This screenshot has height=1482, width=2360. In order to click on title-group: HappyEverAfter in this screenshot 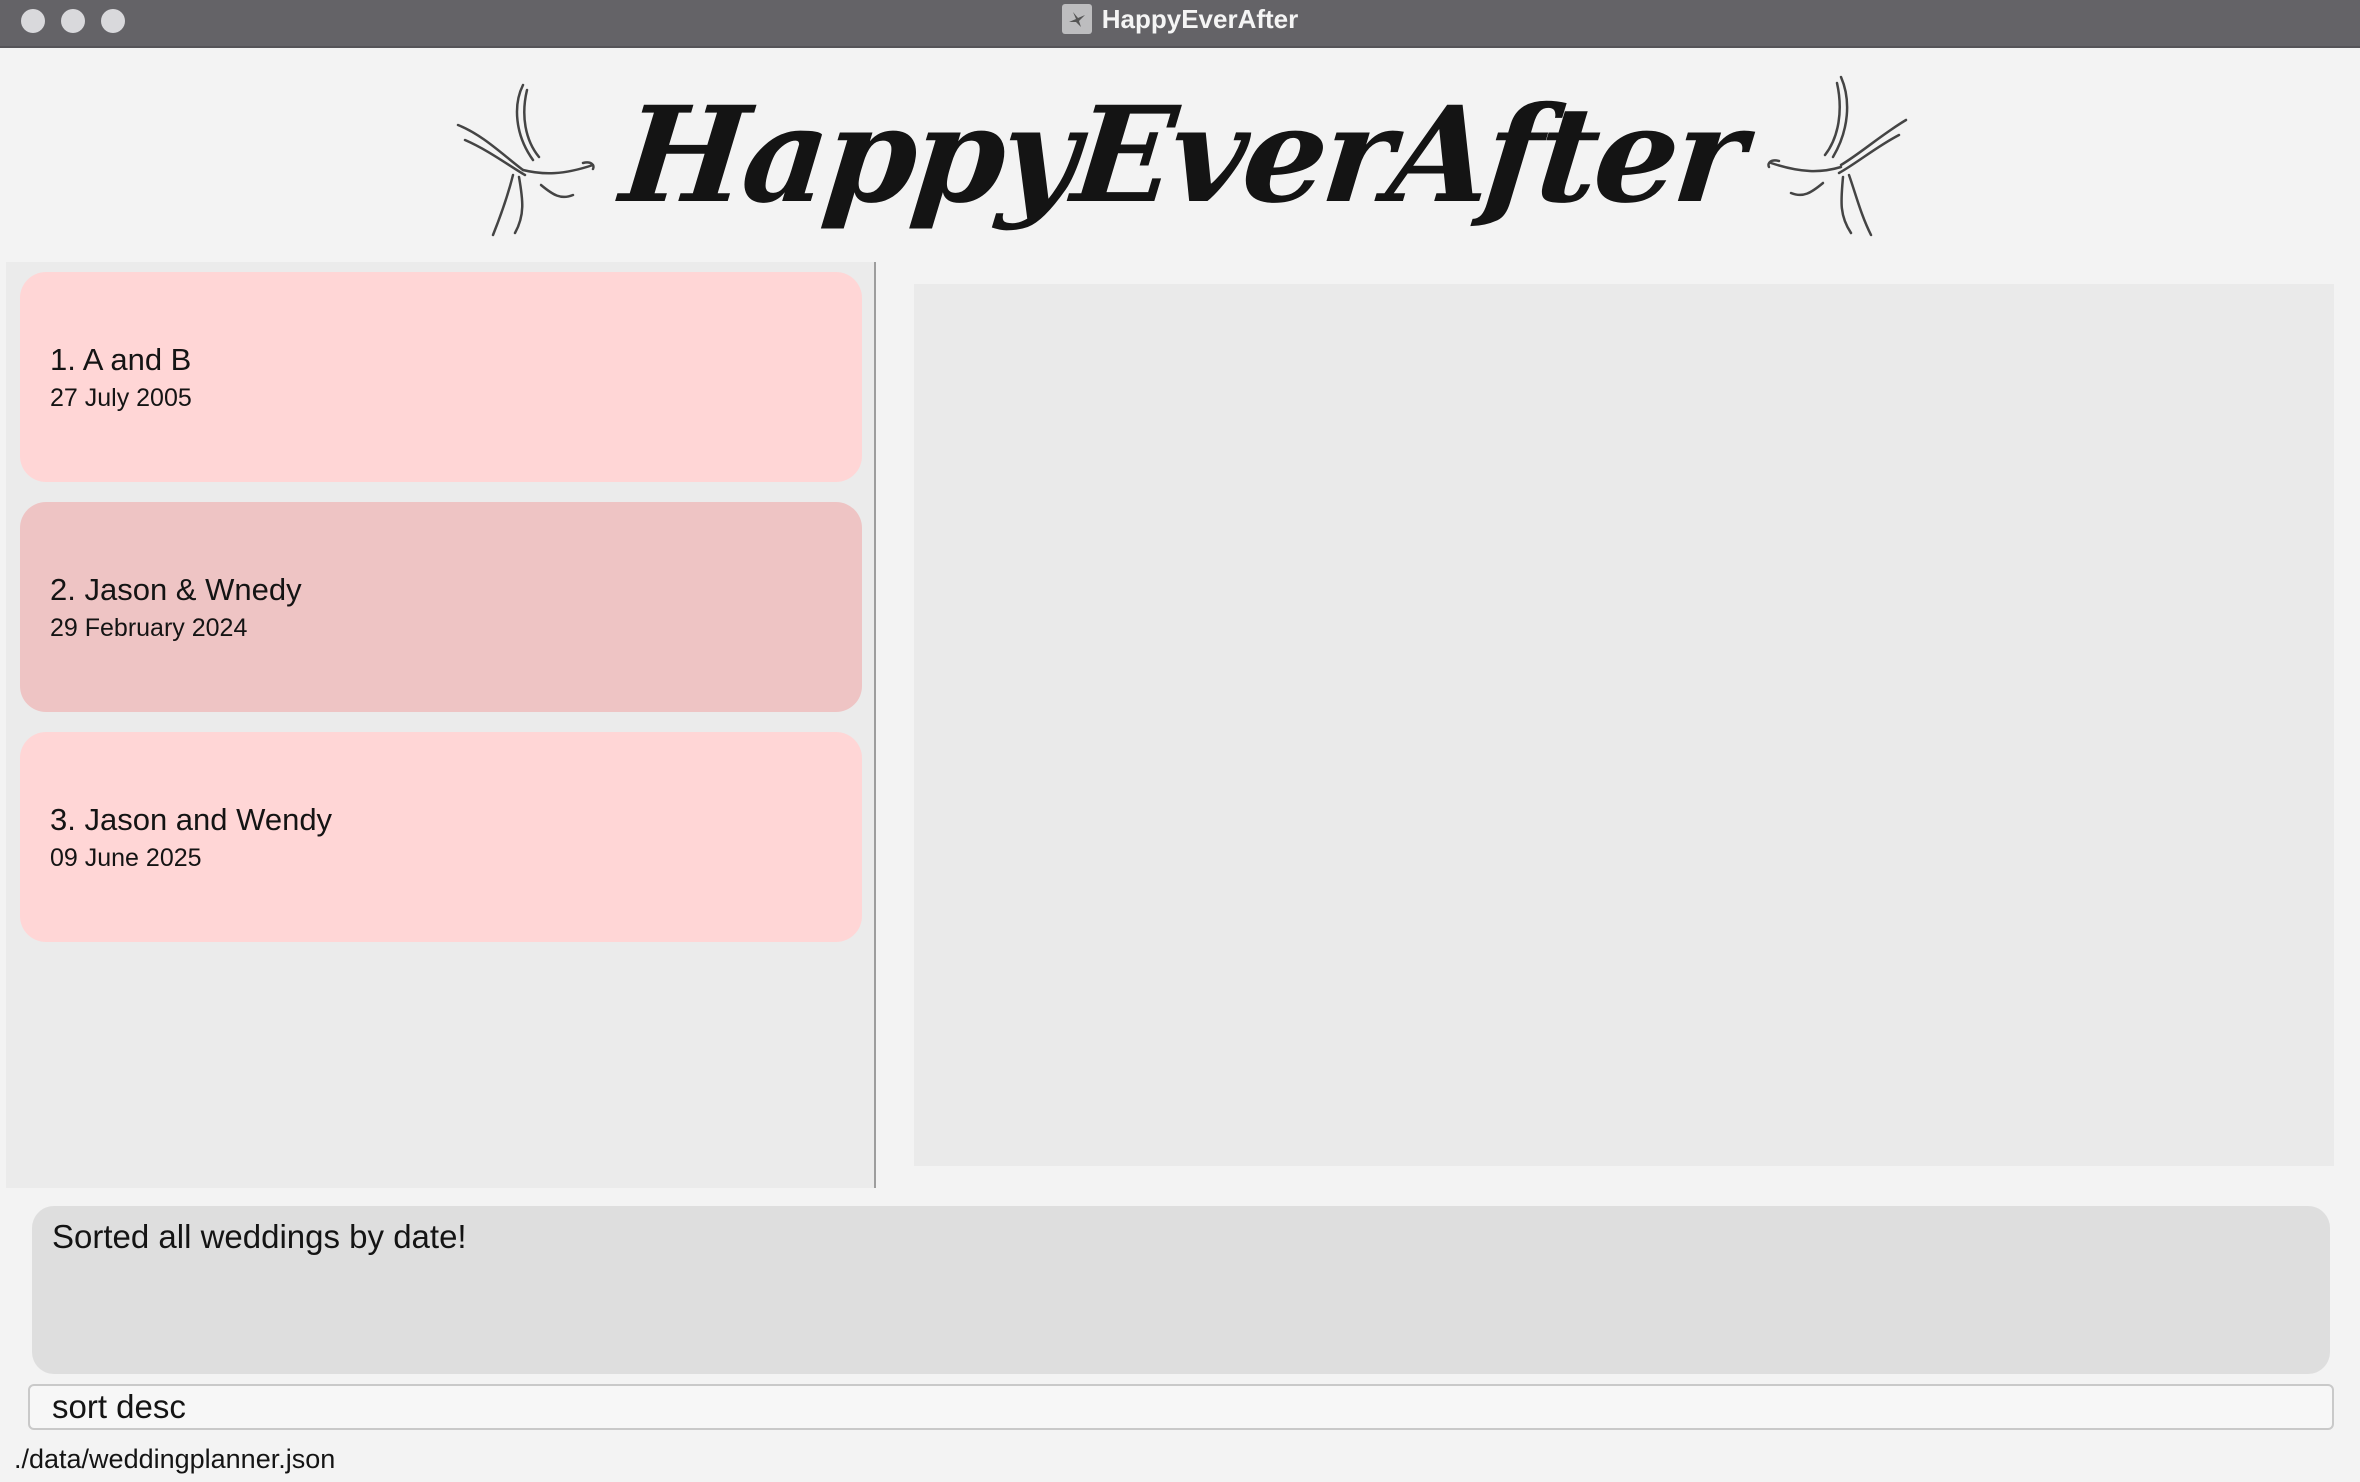, I will do `click(1180, 19)`.